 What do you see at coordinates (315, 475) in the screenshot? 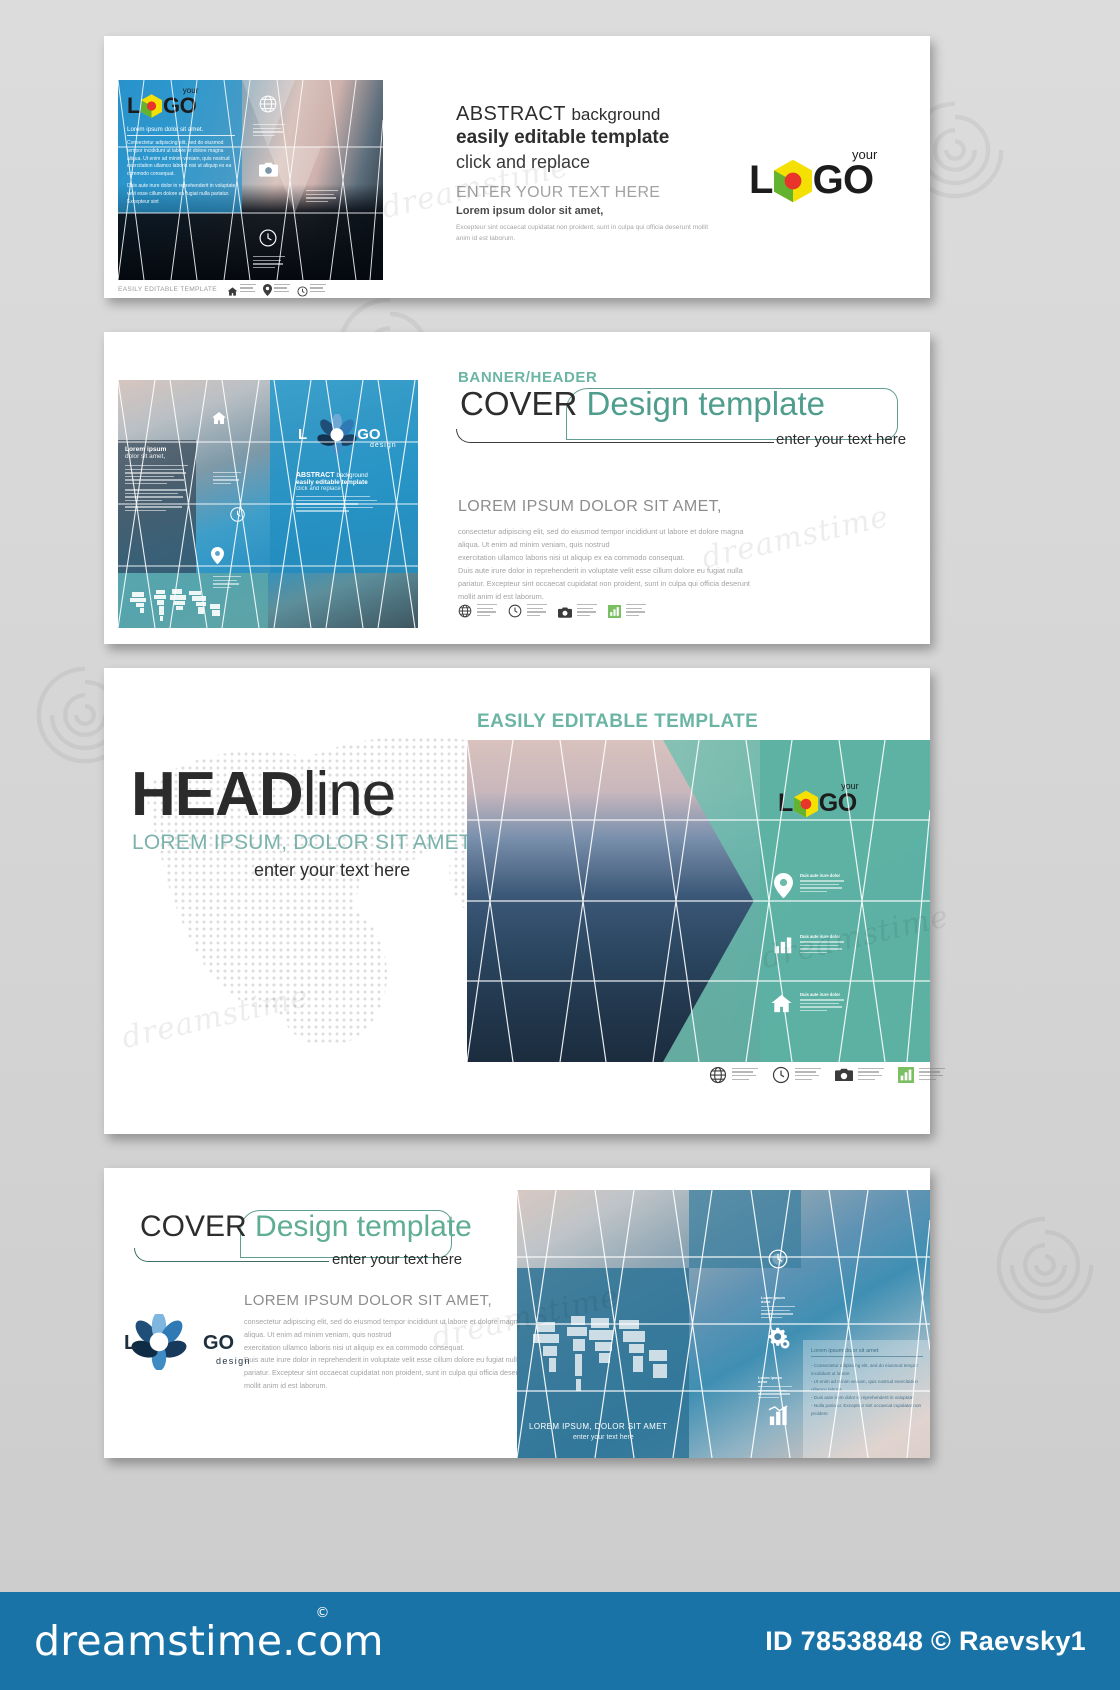
I see `panel-title-strong: ABSTRACT` at bounding box center [315, 475].